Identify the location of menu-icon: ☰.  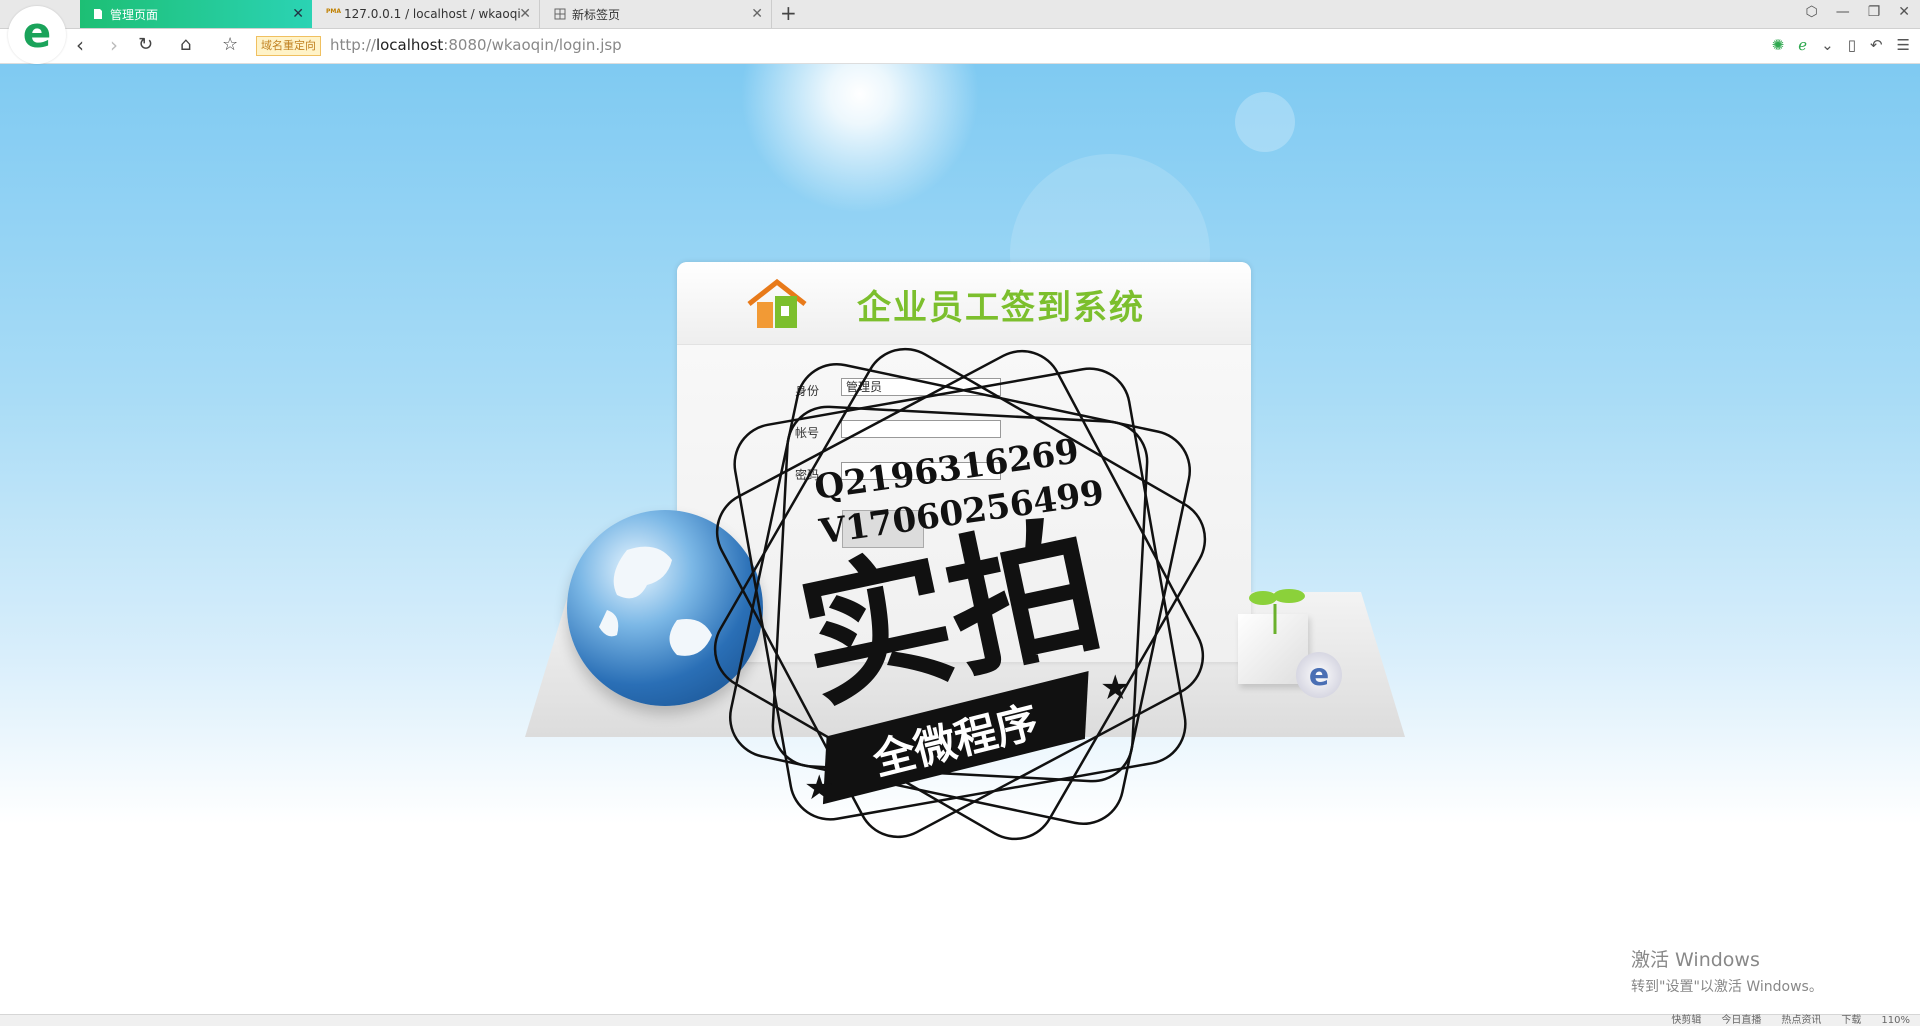
(1903, 45).